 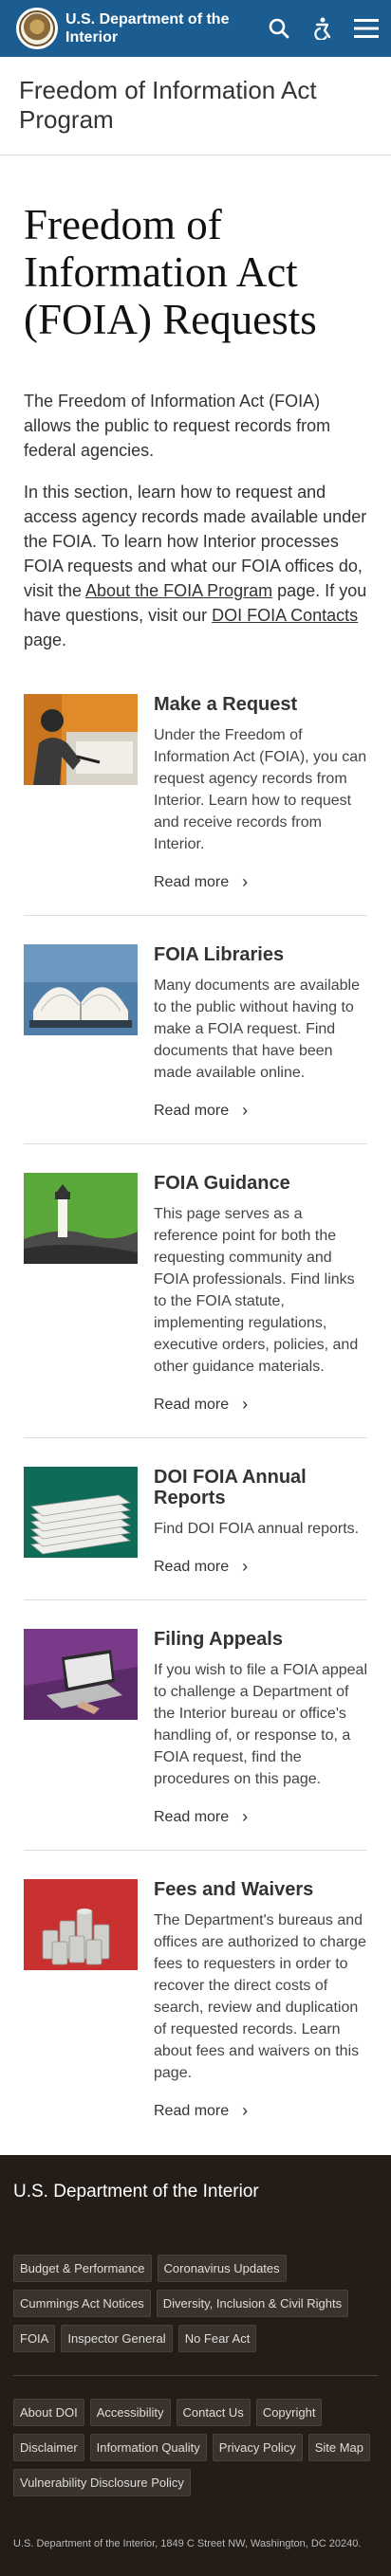 I want to click on search-icon, so click(x=279, y=28).